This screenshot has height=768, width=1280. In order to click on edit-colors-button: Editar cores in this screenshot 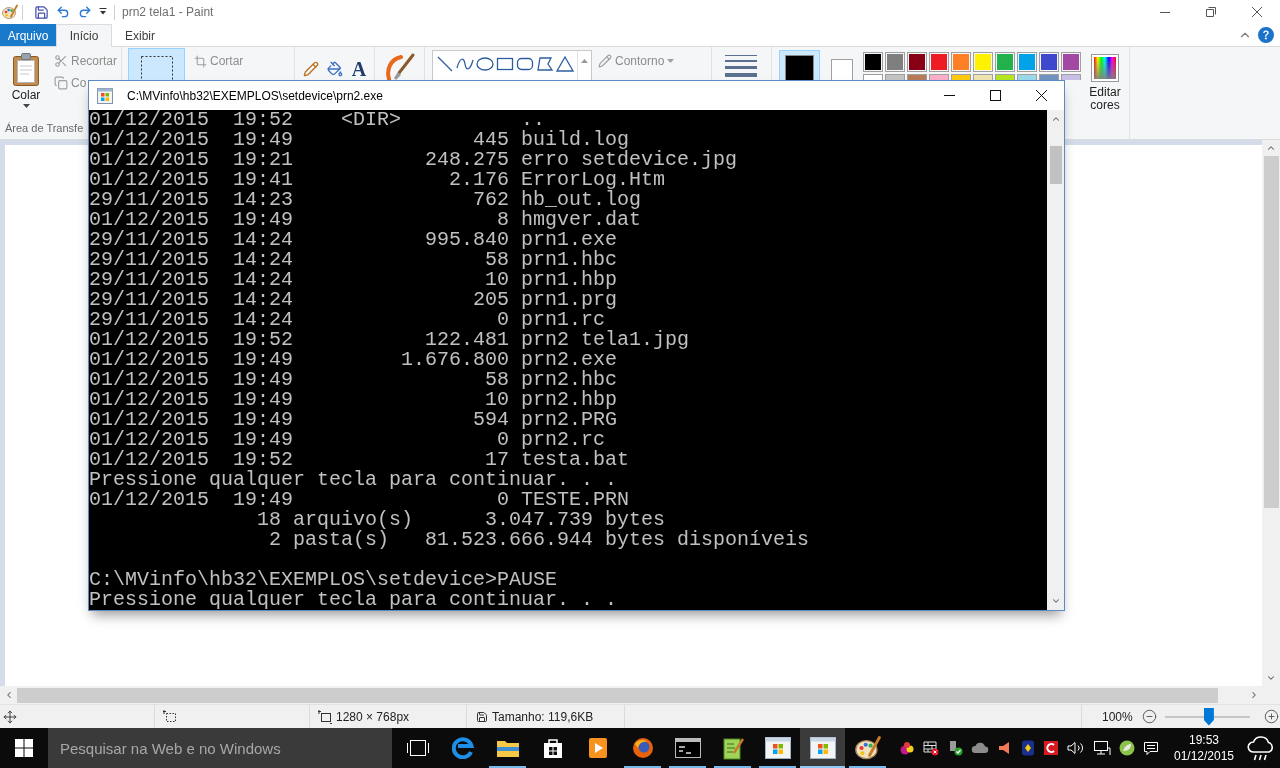, I will do `click(1105, 80)`.